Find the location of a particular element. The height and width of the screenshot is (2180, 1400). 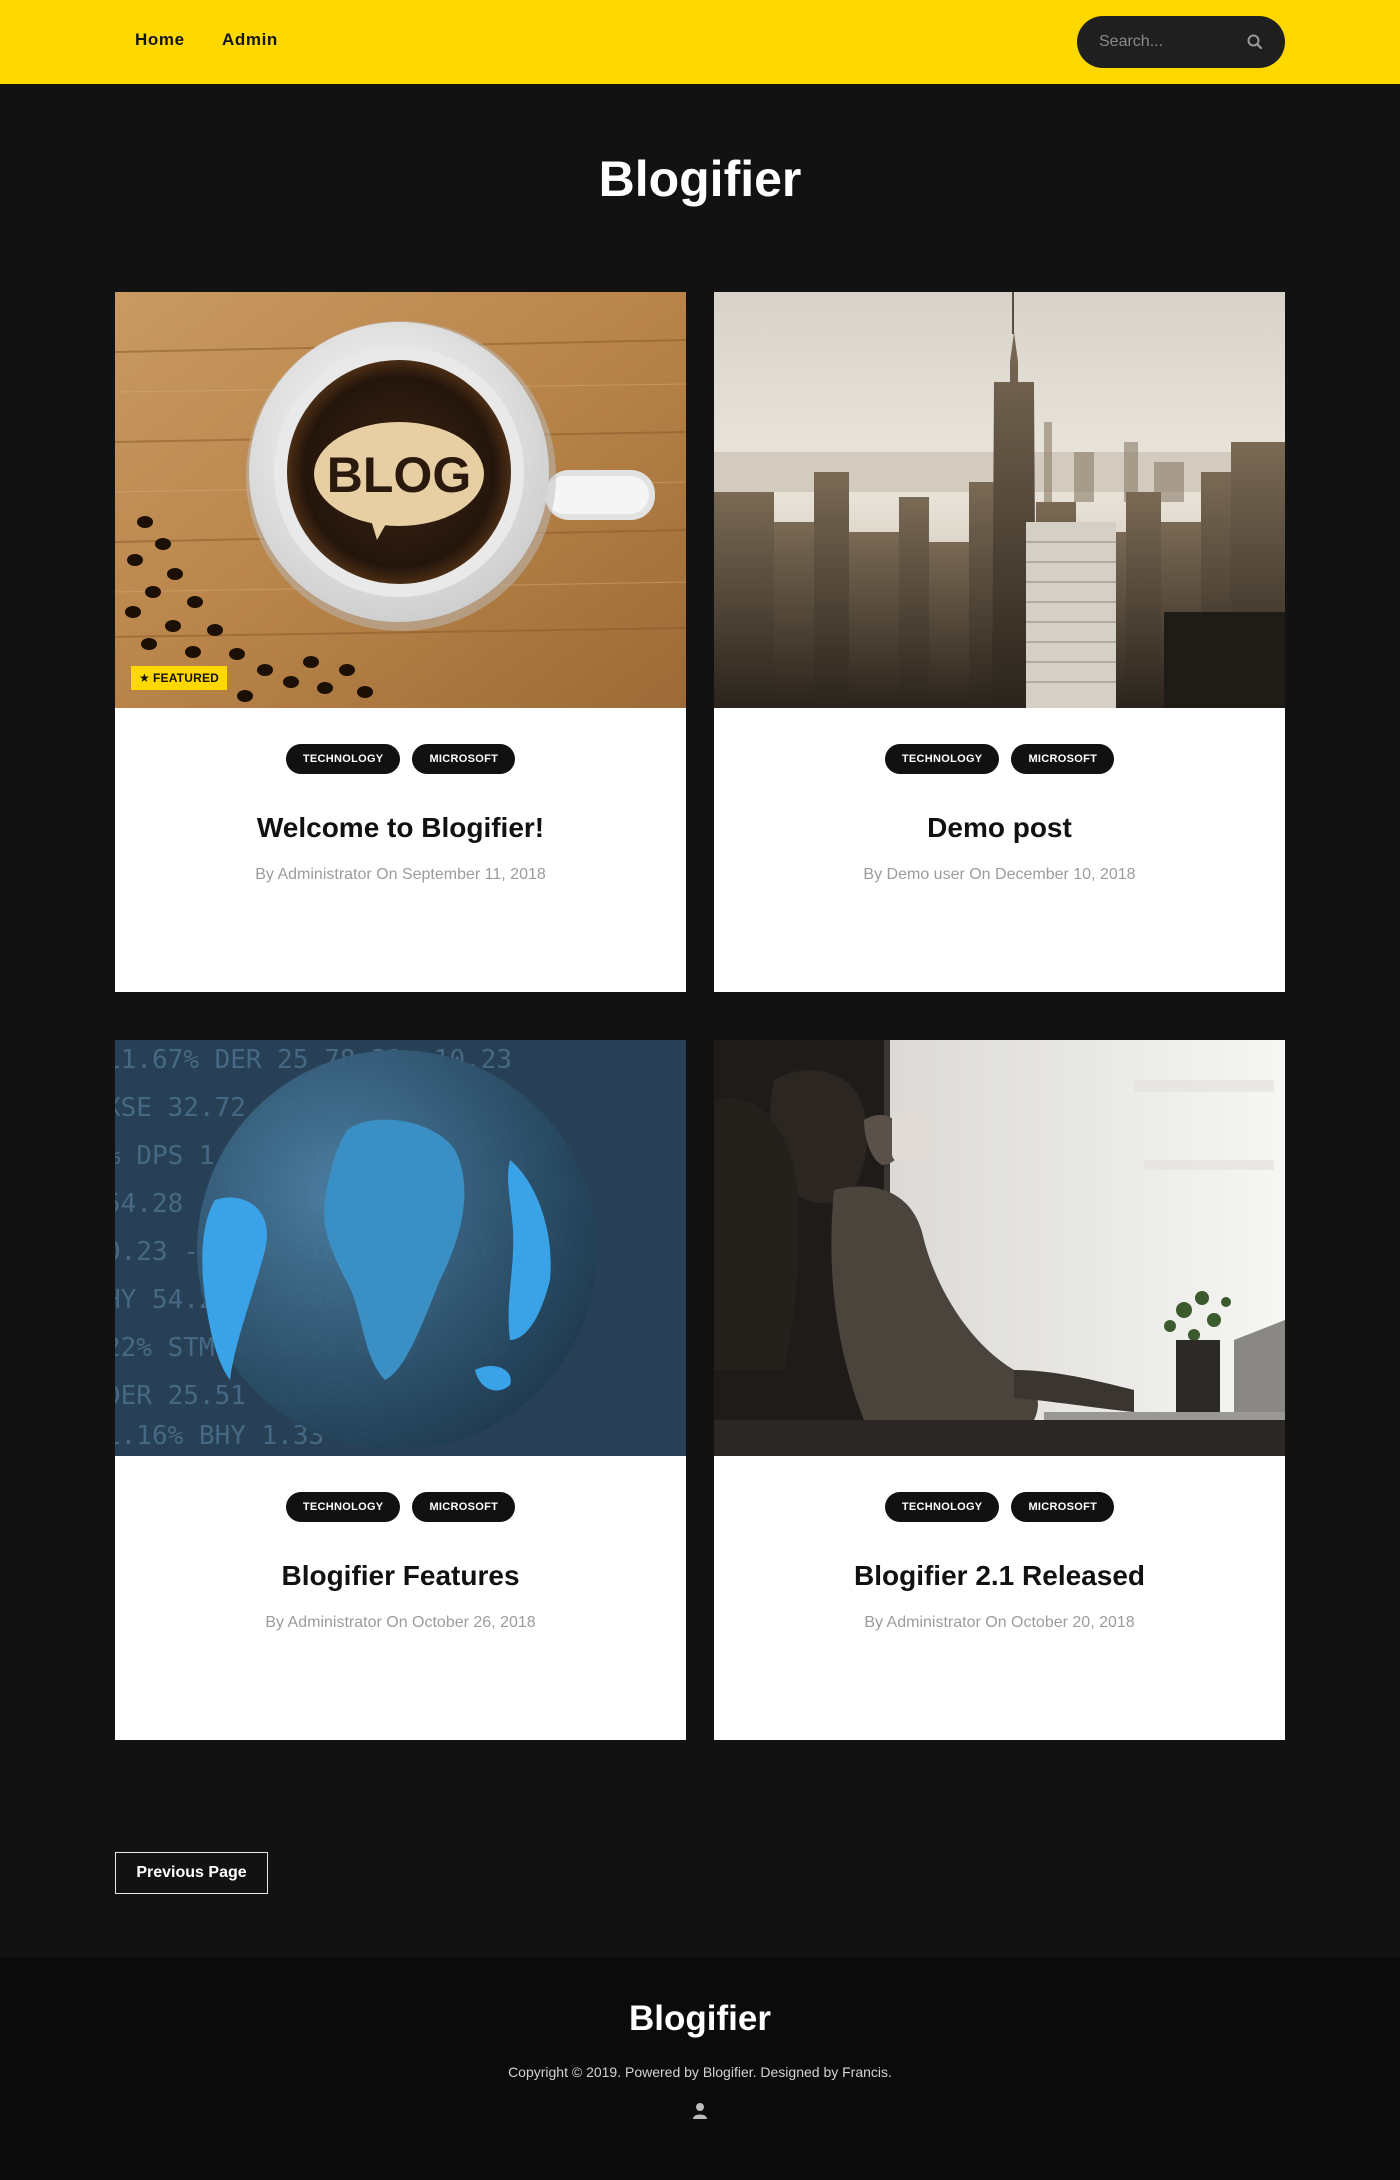

post-meta: By Administrator On September 11, 2018 is located at coordinates (400, 874).